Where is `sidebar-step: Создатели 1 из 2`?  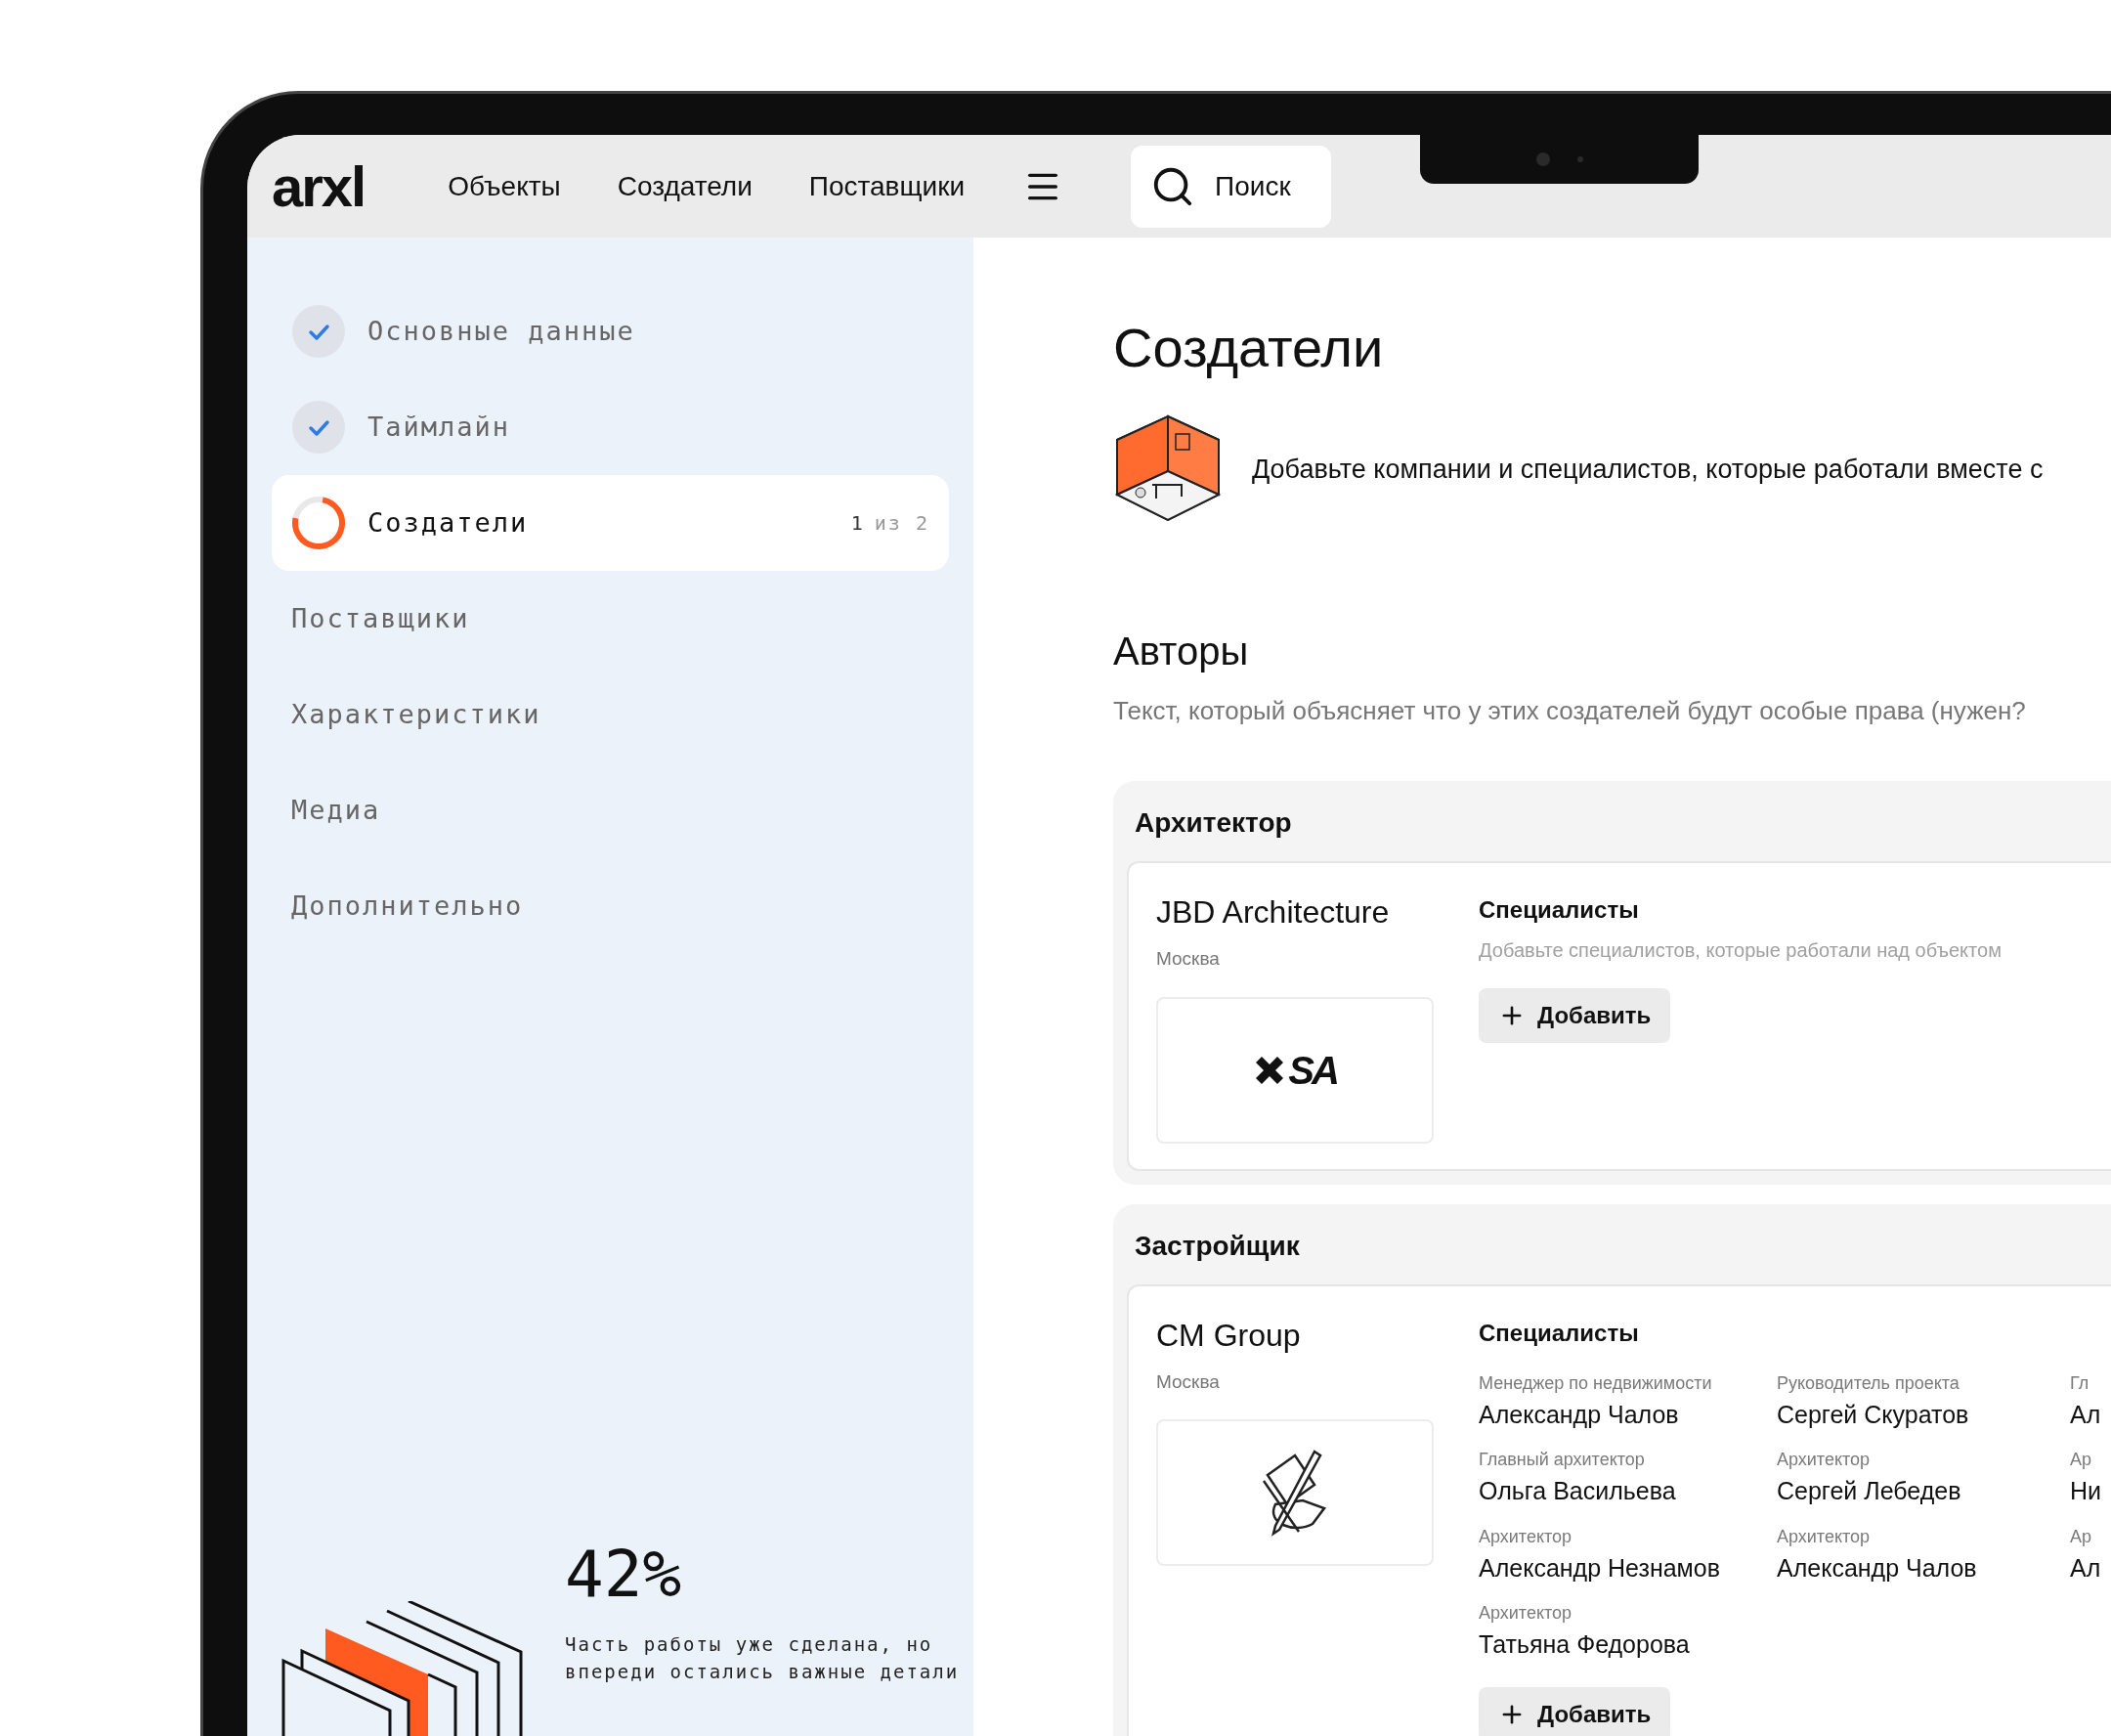 sidebar-step: Создатели 1 из 2 is located at coordinates (611, 523).